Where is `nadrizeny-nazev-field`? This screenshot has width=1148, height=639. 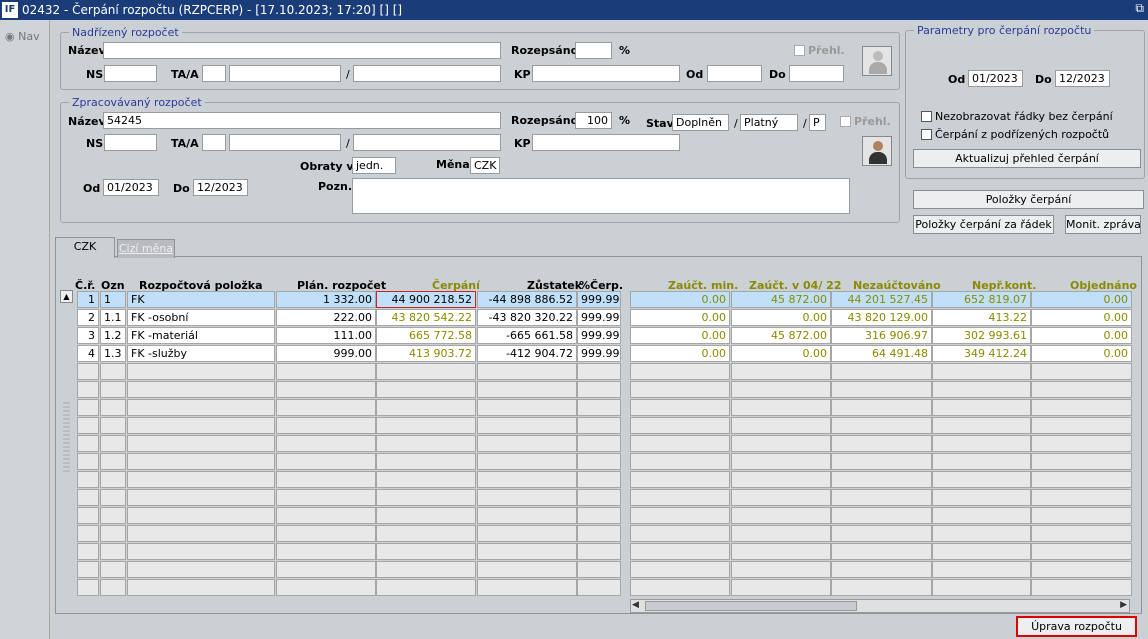 nadrizeny-nazev-field is located at coordinates (302, 50).